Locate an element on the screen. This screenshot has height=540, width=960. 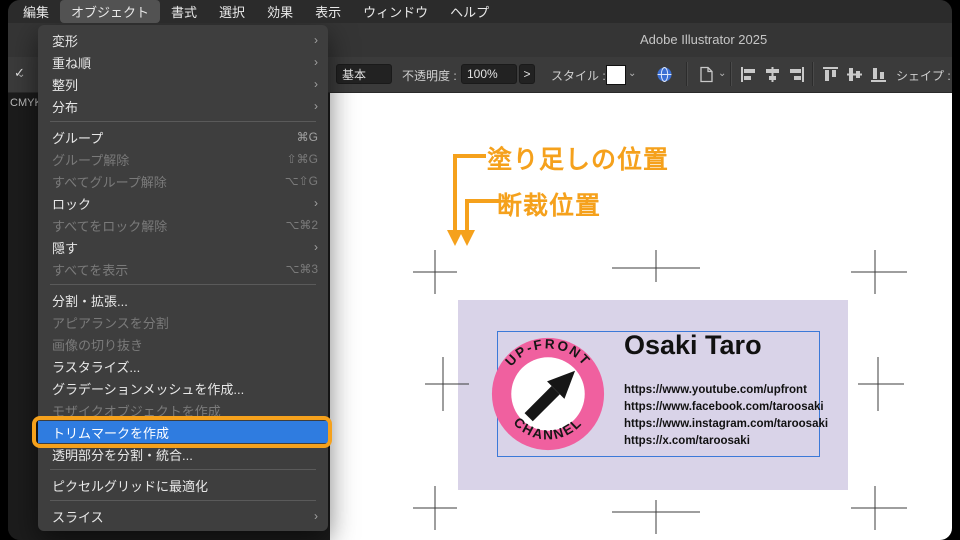
app-title: Adobe Illustrator 2025 is located at coordinates (704, 39).